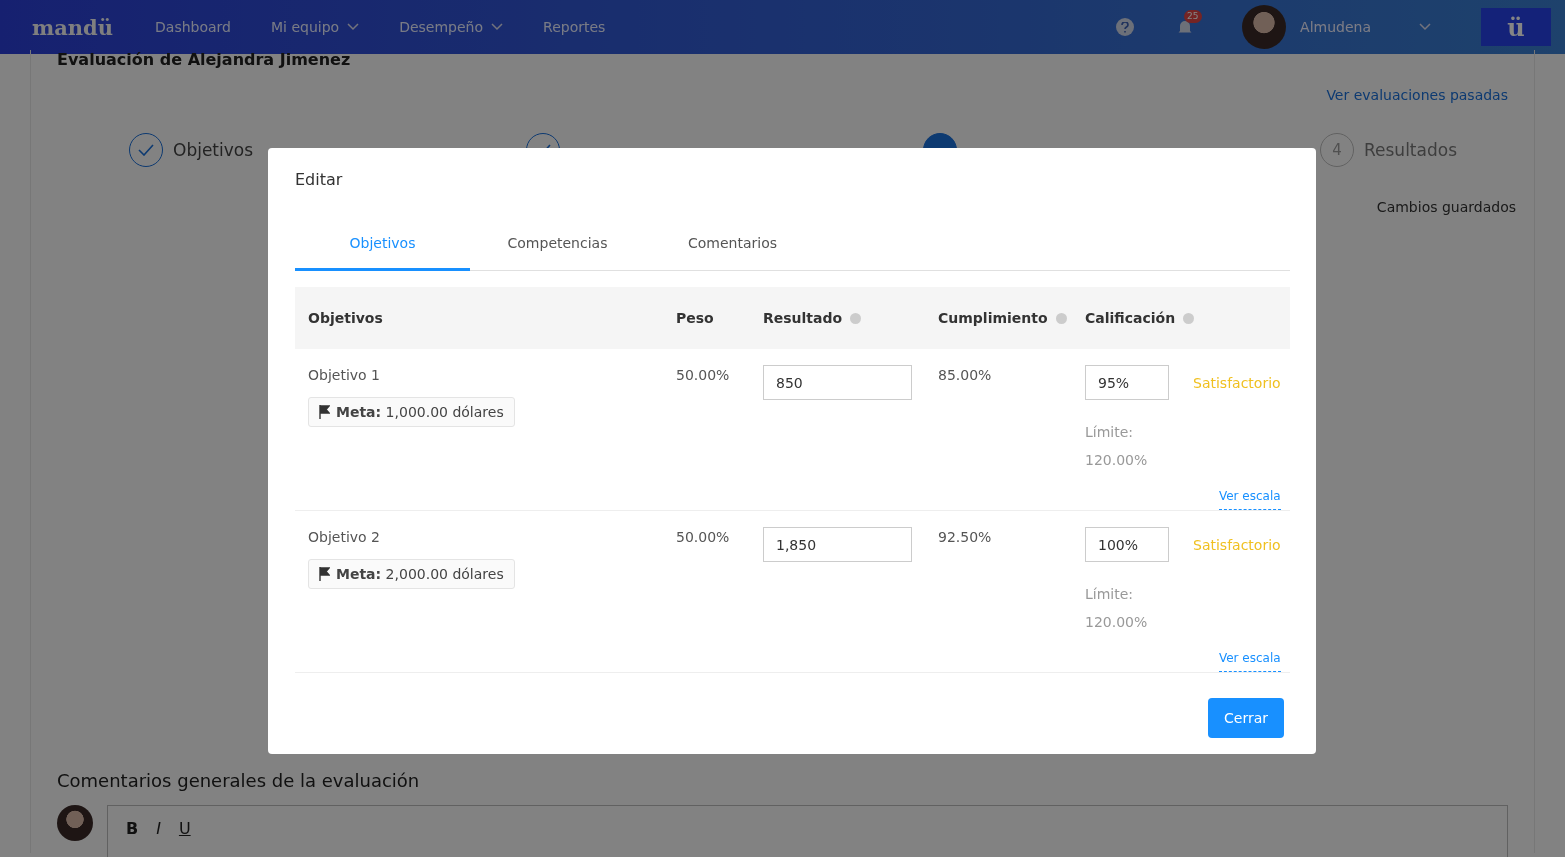 The height and width of the screenshot is (857, 1565). Describe the element at coordinates (315, 27) in the screenshot. I see `nav-link: Mi equipo` at that location.